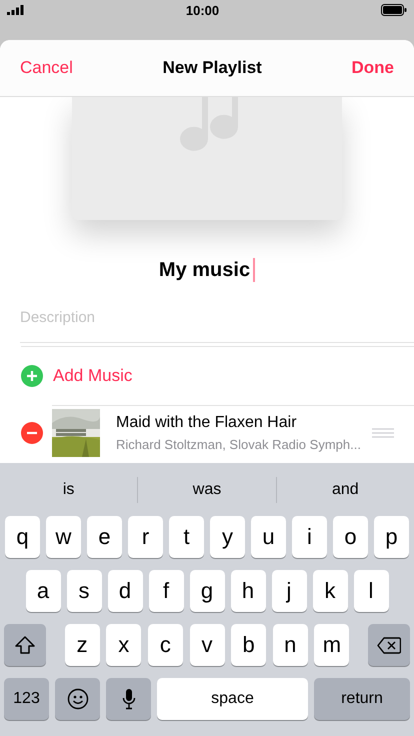  I want to click on key: c, so click(165, 645).